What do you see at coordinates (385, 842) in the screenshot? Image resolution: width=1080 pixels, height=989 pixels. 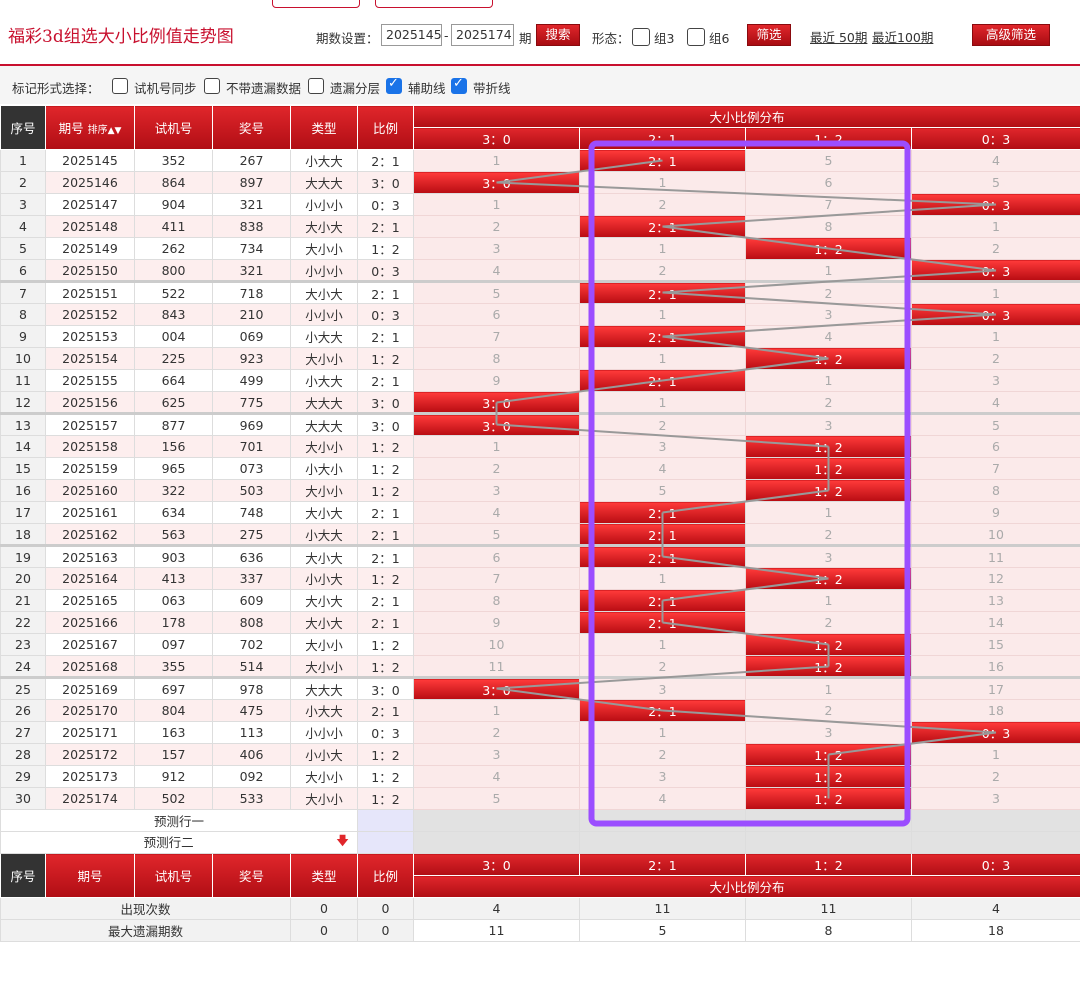 I see `predict-row-2-cell` at bounding box center [385, 842].